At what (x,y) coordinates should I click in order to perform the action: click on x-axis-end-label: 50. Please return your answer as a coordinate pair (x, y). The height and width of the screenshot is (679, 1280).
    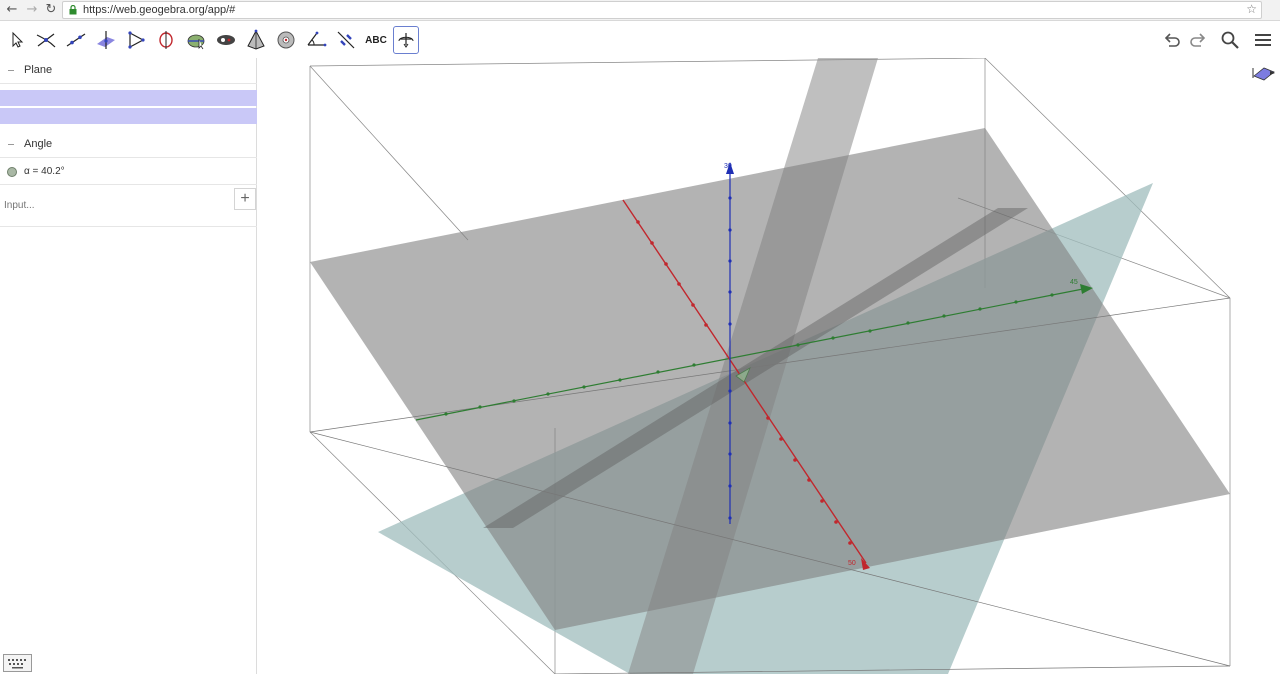
    Looking at the image, I should click on (852, 563).